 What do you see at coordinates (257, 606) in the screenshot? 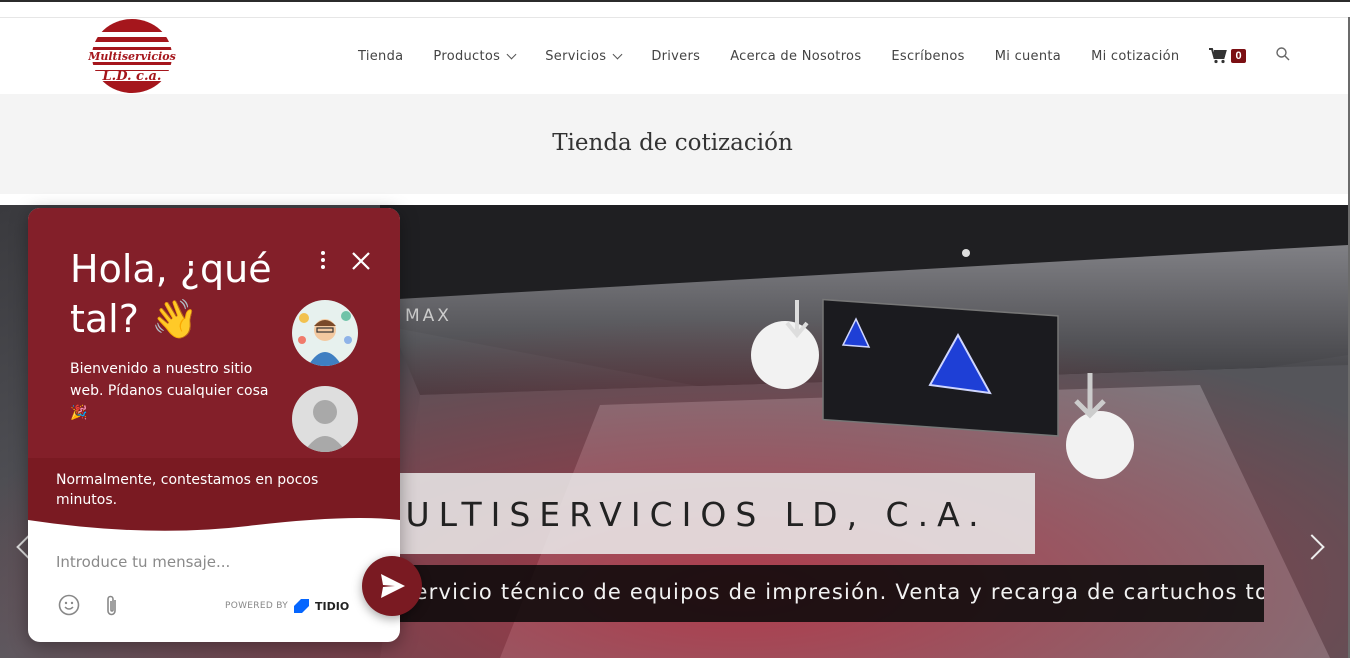
I see `powered-by-label: POWERED BY` at bounding box center [257, 606].